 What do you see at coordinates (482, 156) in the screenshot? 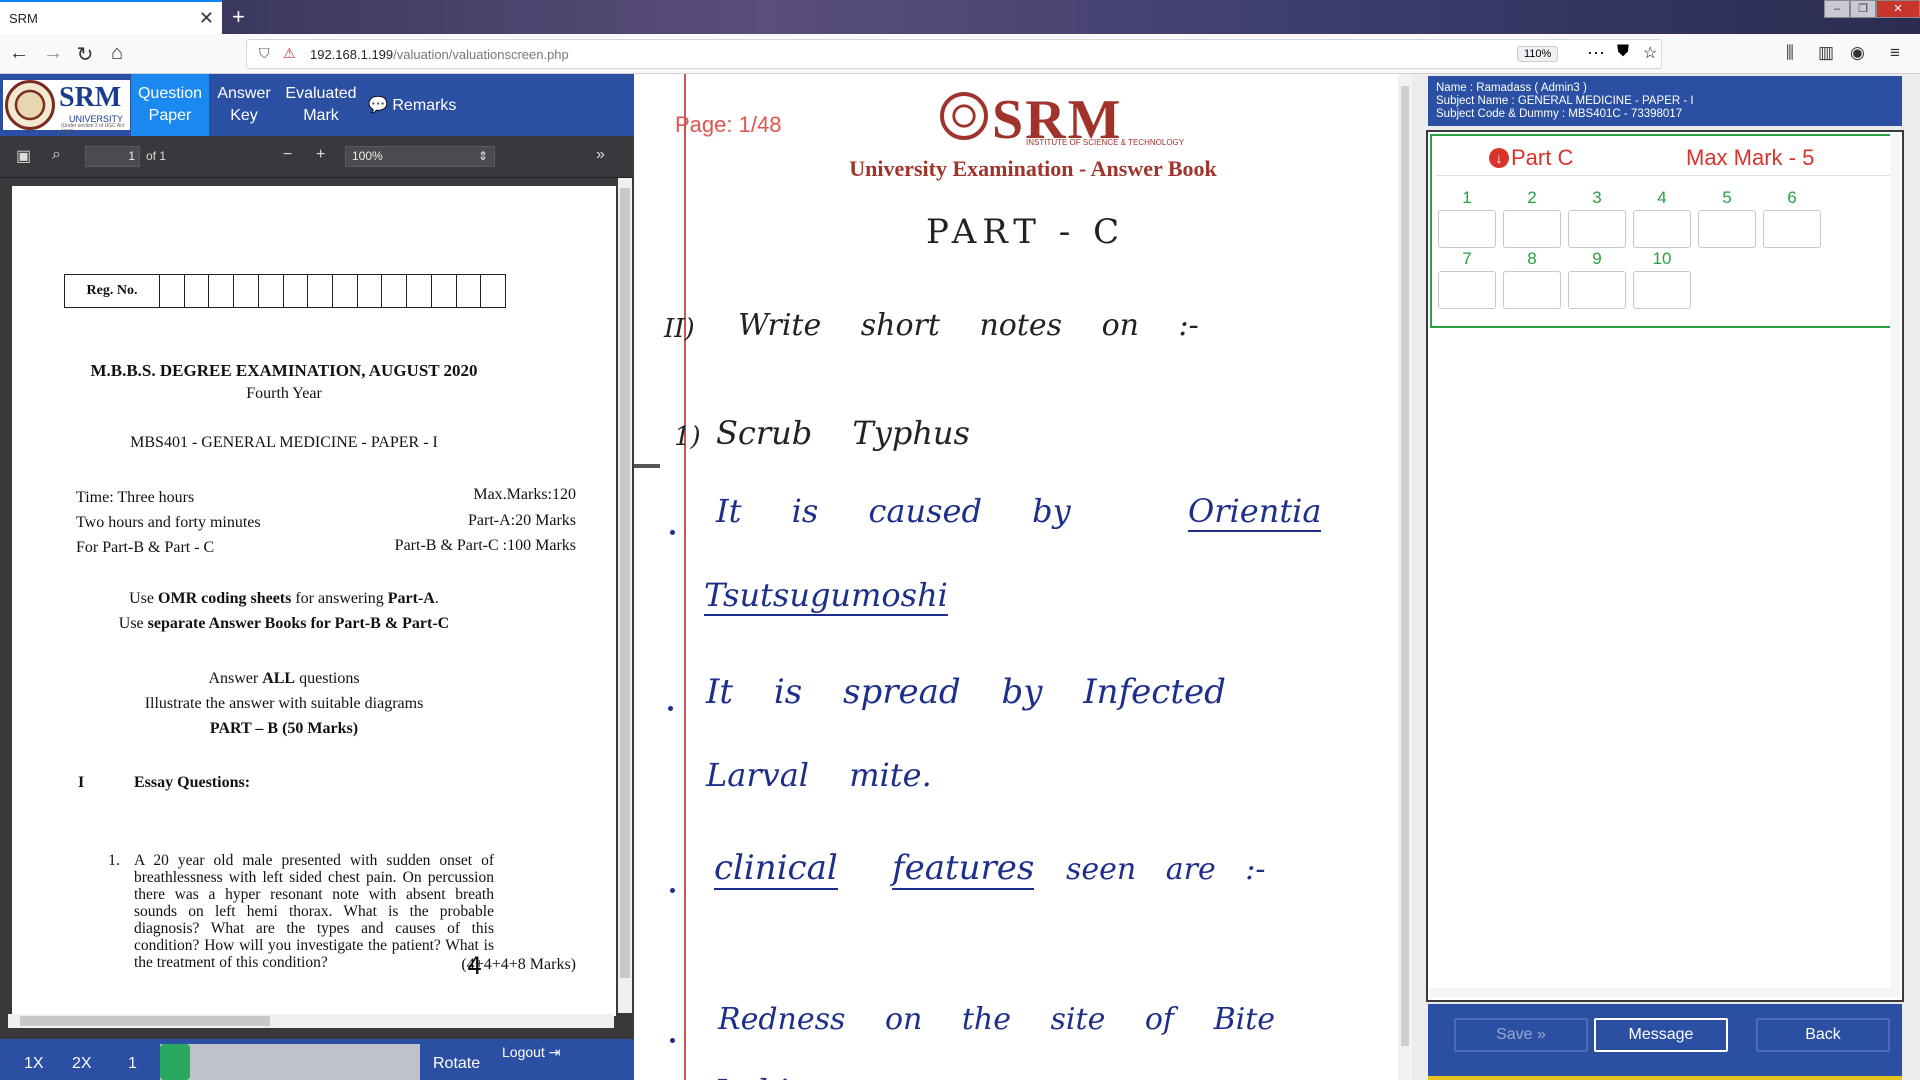
I see `dropdown-icon: ⇕` at bounding box center [482, 156].